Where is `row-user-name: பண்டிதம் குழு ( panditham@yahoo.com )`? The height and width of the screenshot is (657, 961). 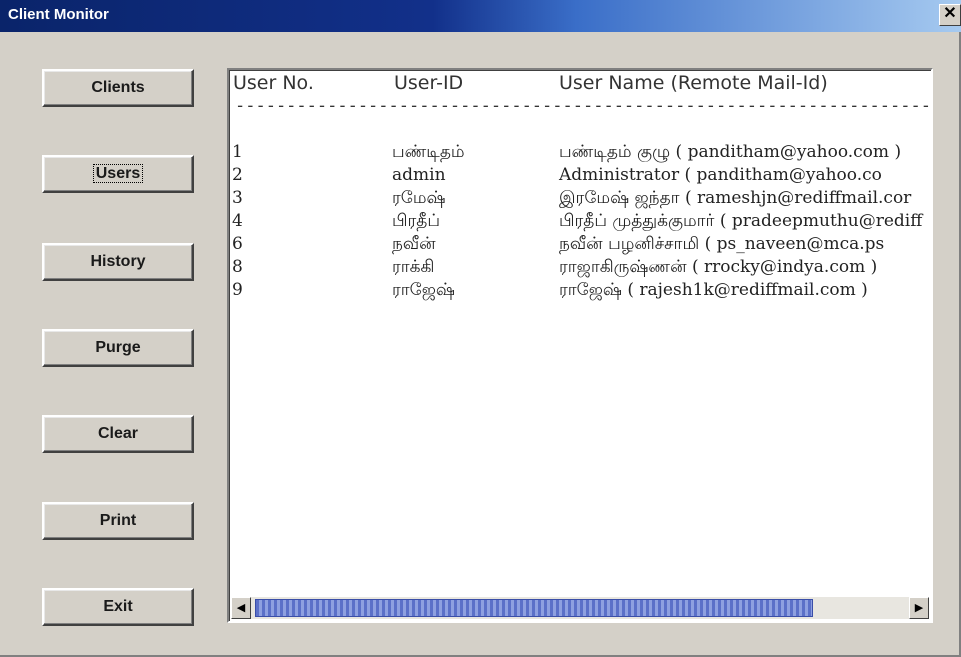 row-user-name: பண்டிதம் குழு ( panditham@yahoo.com ) is located at coordinates (730, 152).